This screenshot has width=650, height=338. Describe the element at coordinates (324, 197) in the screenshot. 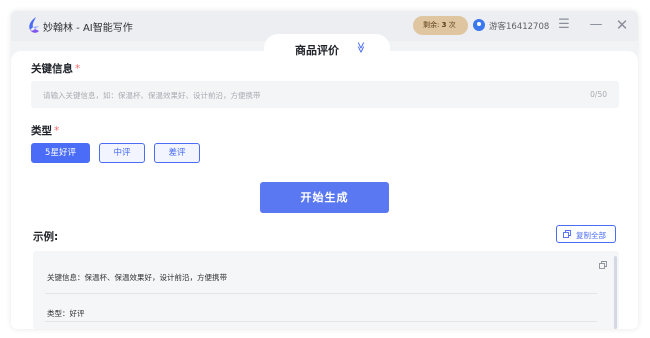

I see `generate-button: 开始生成` at that location.